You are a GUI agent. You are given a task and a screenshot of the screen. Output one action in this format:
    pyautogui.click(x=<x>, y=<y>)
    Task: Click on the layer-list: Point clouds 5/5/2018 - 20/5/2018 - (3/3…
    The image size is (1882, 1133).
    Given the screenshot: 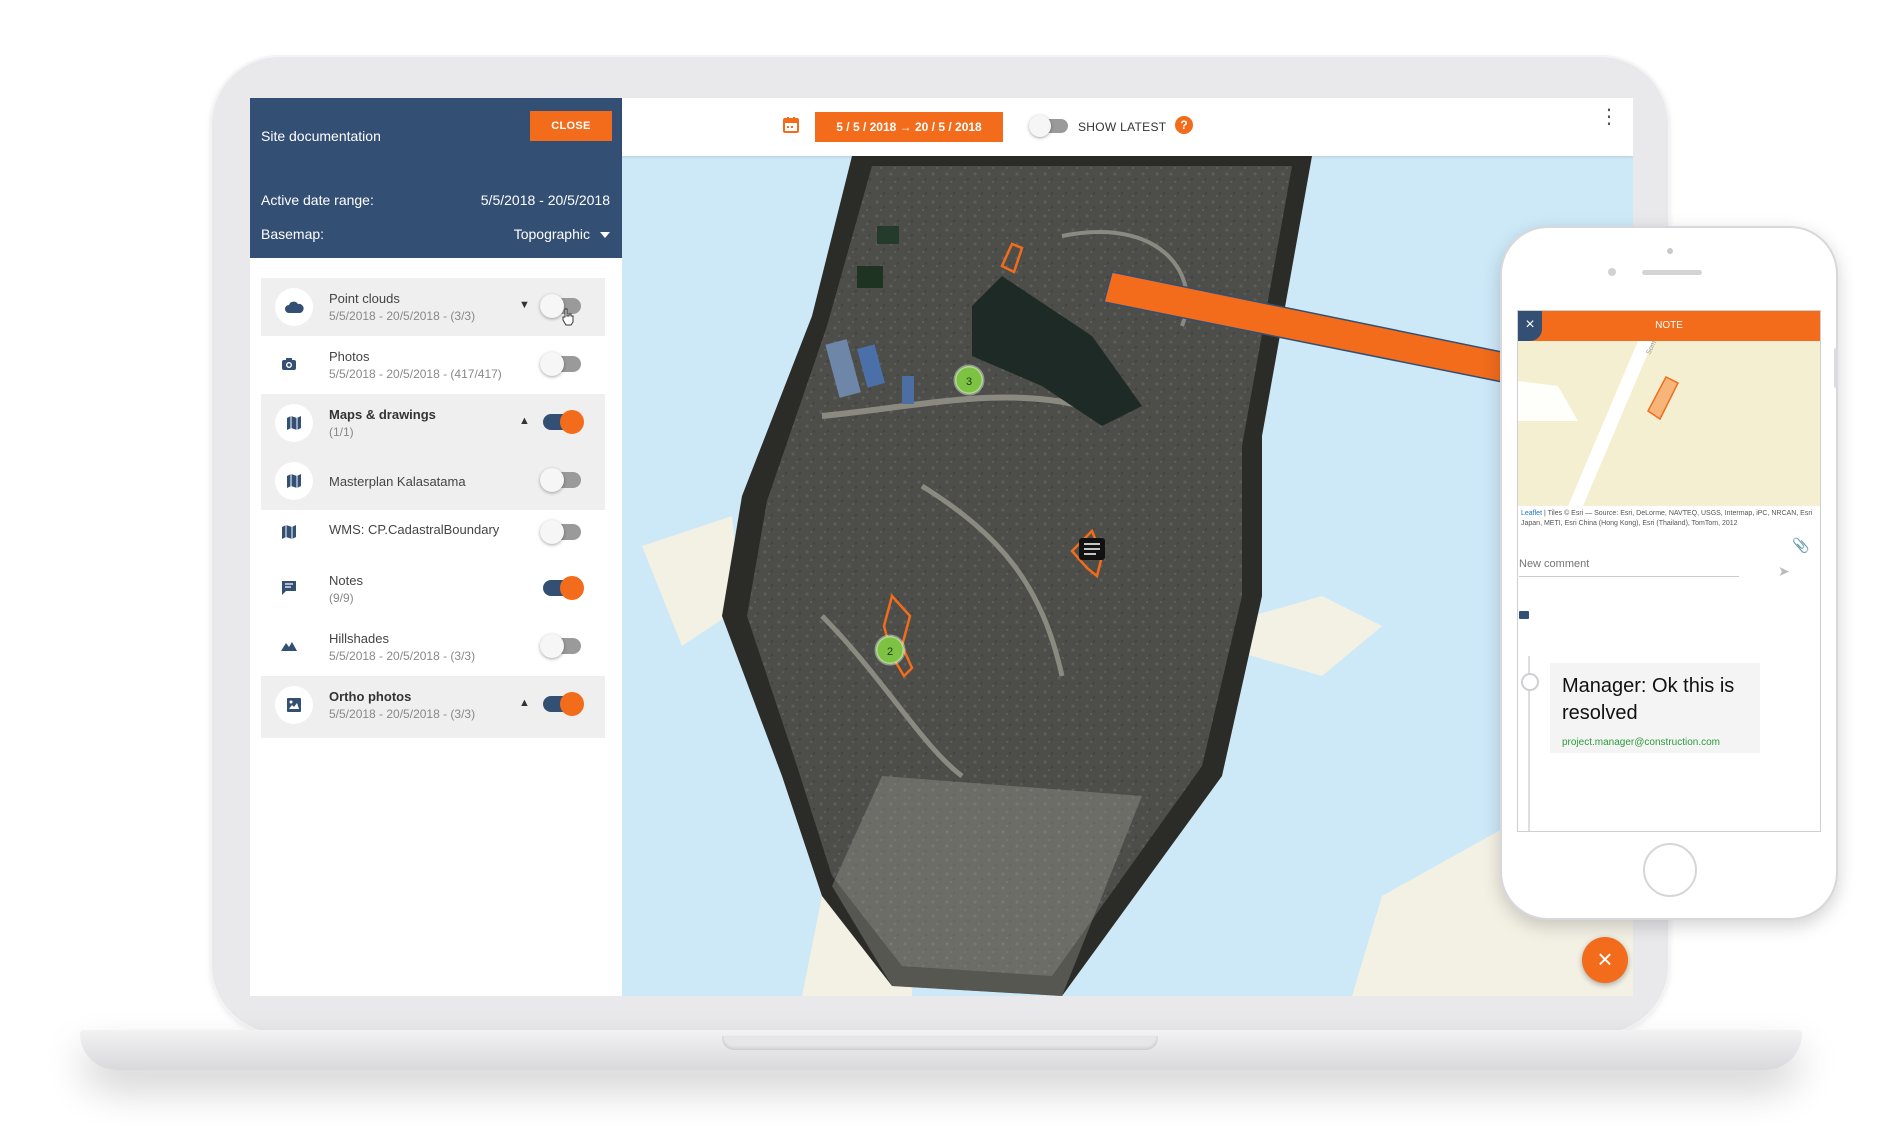 What is the action you would take?
    pyautogui.click(x=433, y=508)
    